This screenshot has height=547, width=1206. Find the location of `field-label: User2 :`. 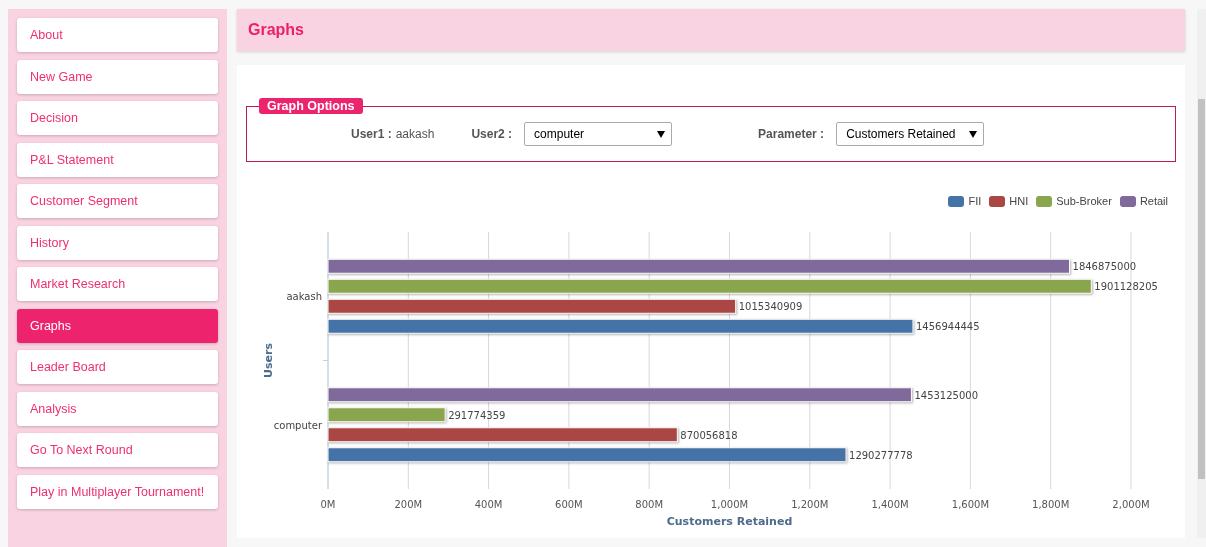

field-label: User2 : is located at coordinates (492, 134).